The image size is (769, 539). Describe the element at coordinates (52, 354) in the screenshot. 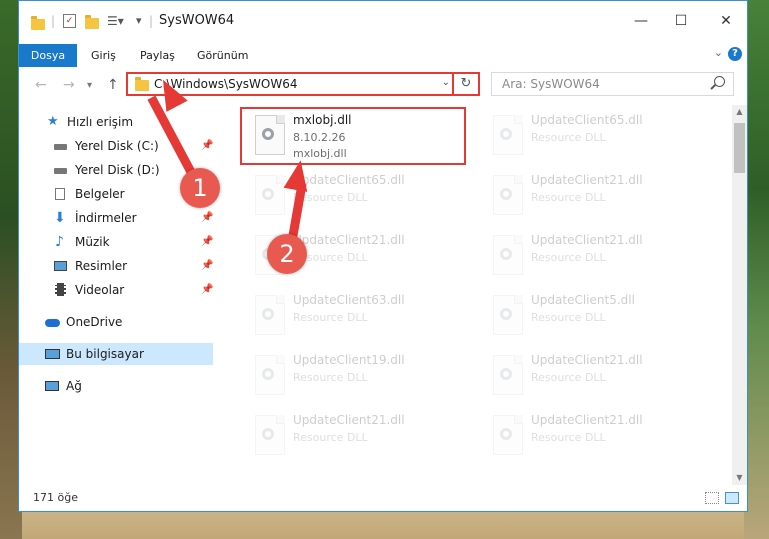

I see `computer-icon` at that location.